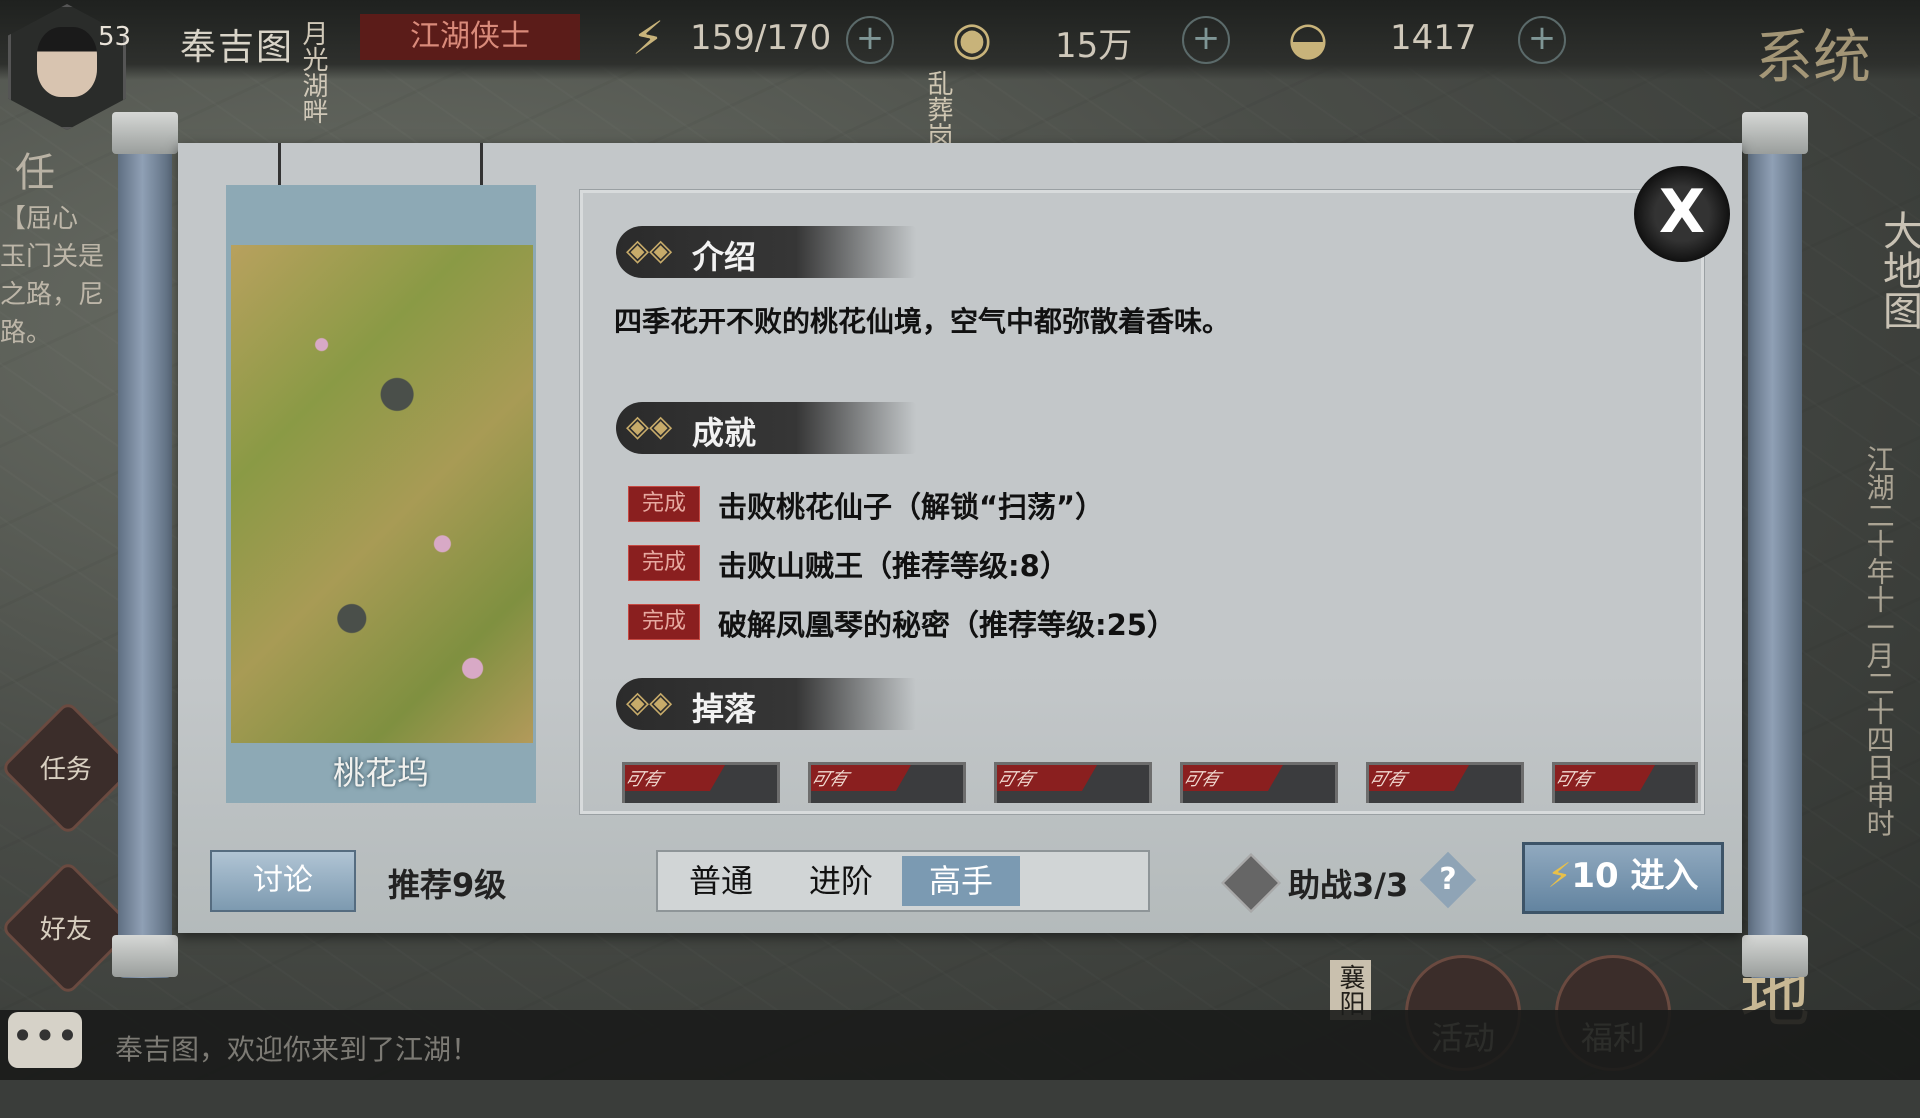 This screenshot has height=1118, width=1920. I want to click on quest-panel: 【屈心 玉门关是之路，尼路。, so click(62, 276).